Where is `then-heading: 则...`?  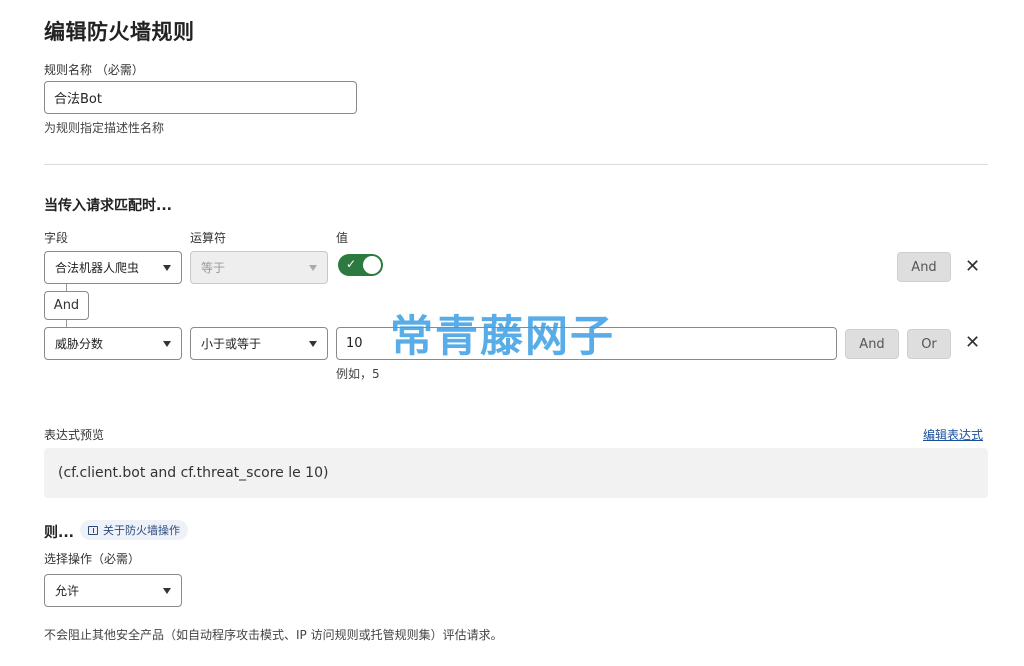 then-heading: 则... is located at coordinates (59, 533).